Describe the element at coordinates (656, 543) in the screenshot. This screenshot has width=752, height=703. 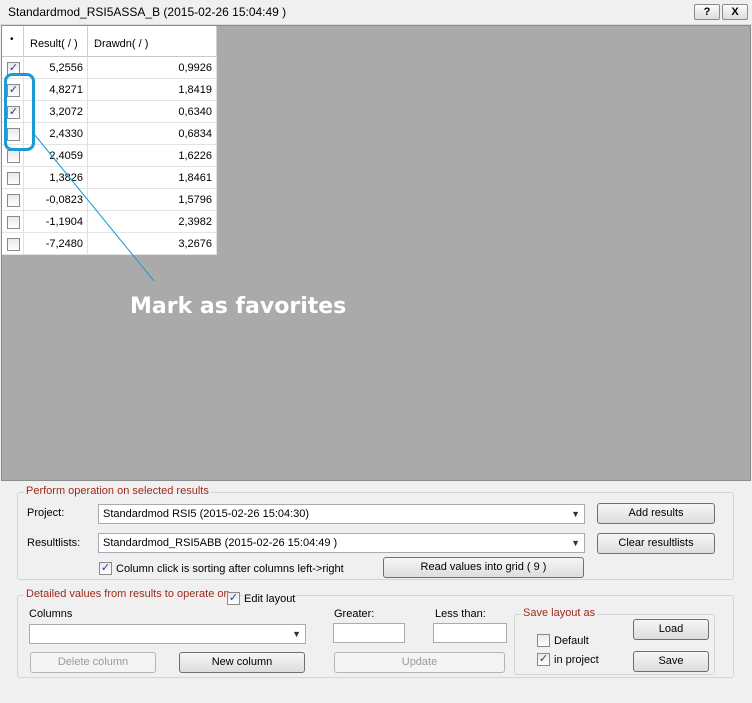
I see `clear-resultlists-button: Clear resultlists` at that location.